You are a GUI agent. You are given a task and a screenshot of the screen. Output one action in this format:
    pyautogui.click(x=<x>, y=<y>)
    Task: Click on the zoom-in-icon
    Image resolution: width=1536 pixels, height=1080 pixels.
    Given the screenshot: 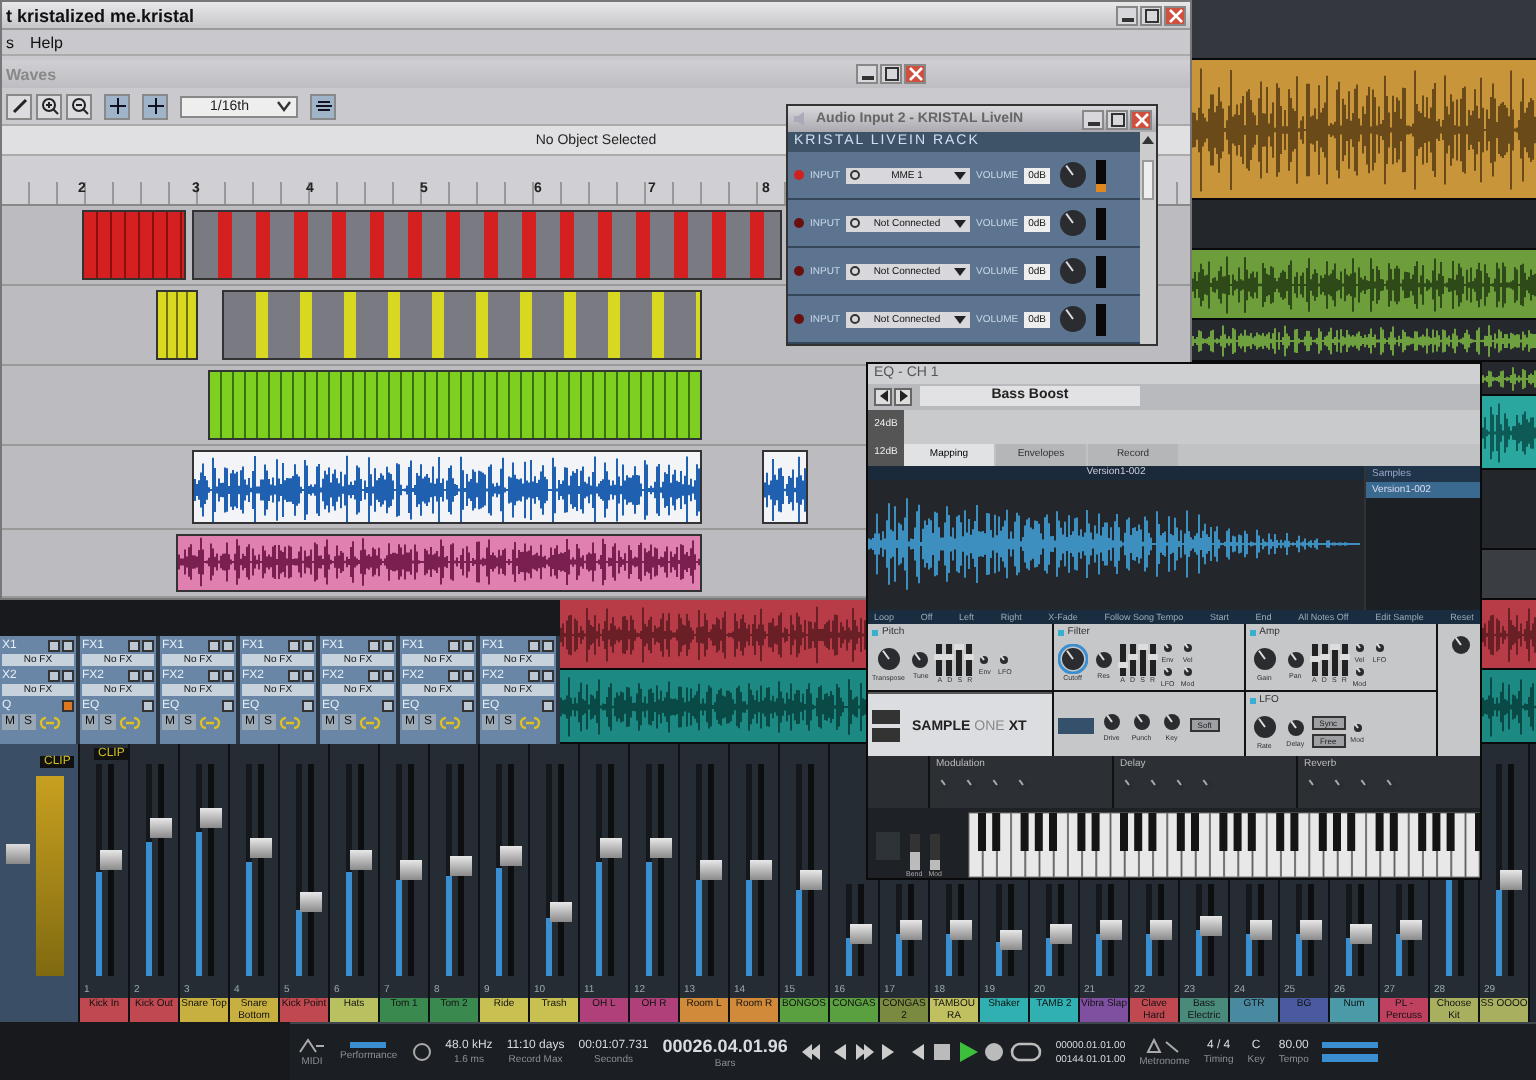 What is the action you would take?
    pyautogui.click(x=49, y=106)
    